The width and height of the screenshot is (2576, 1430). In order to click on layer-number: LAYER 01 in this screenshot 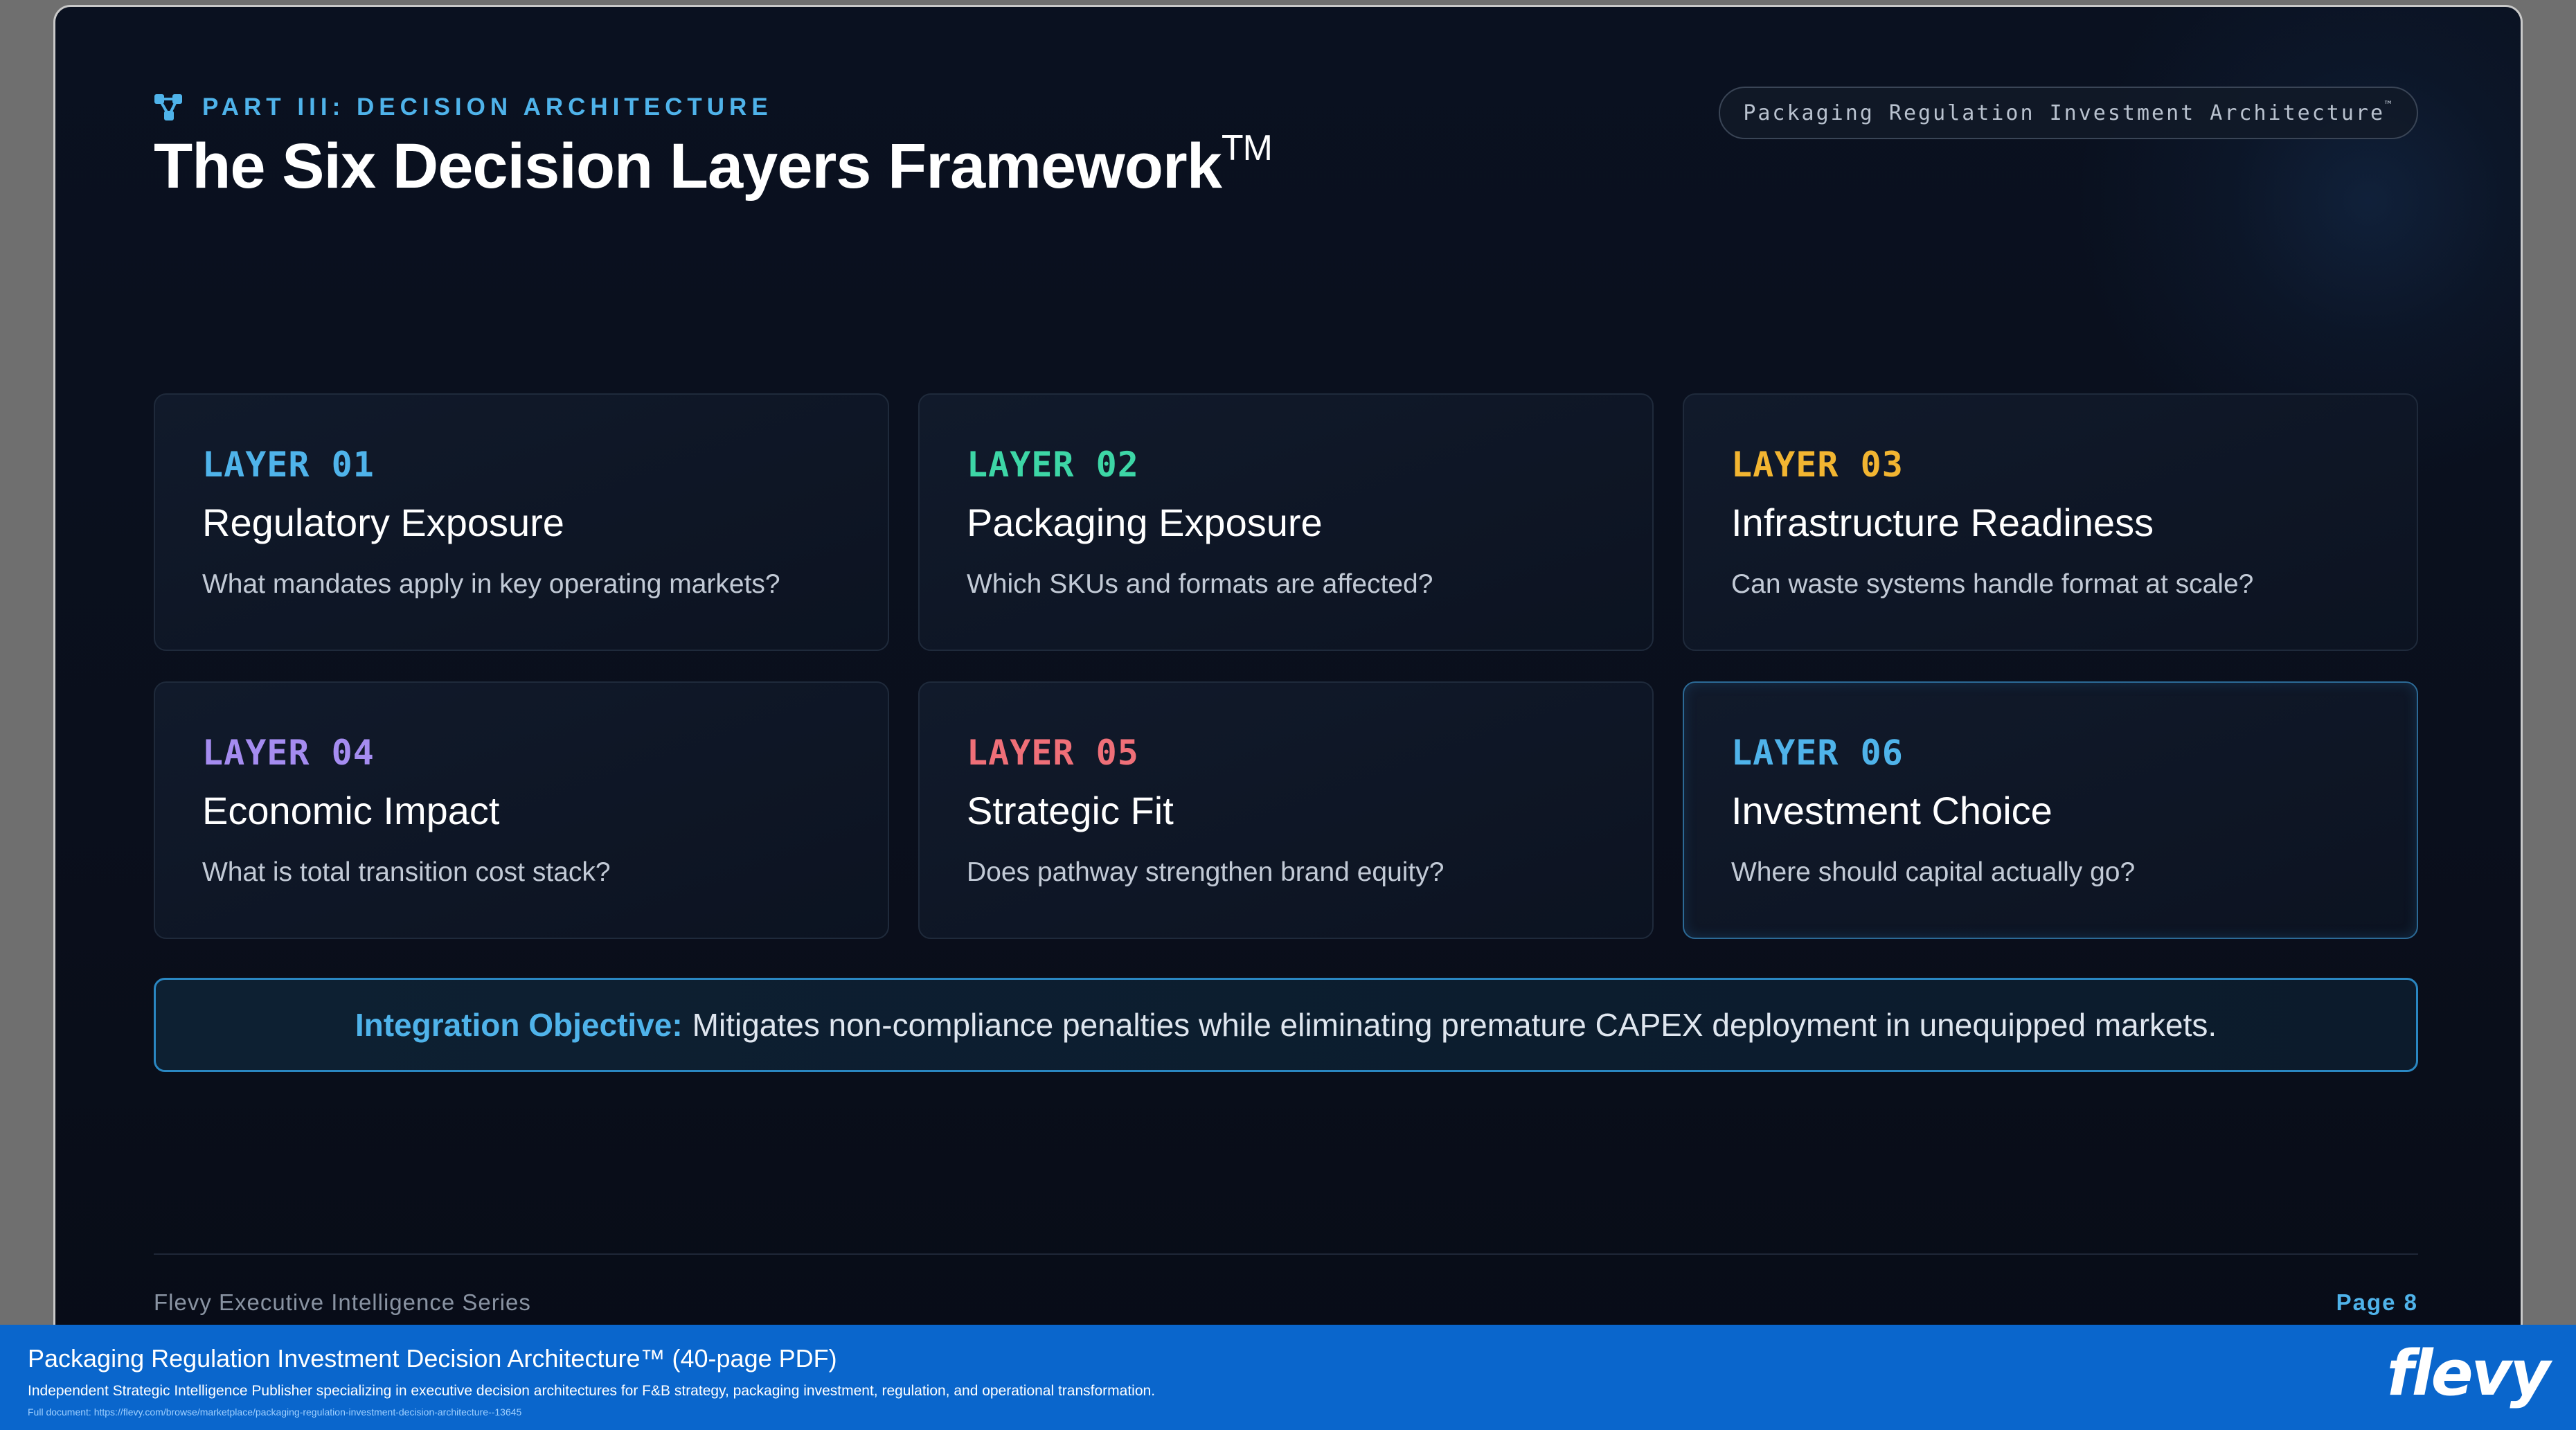, I will do `click(288, 465)`.